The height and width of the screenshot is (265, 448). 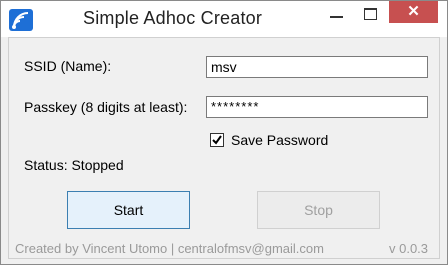 What do you see at coordinates (279, 140) in the screenshot?
I see `save-password-label: Save Password` at bounding box center [279, 140].